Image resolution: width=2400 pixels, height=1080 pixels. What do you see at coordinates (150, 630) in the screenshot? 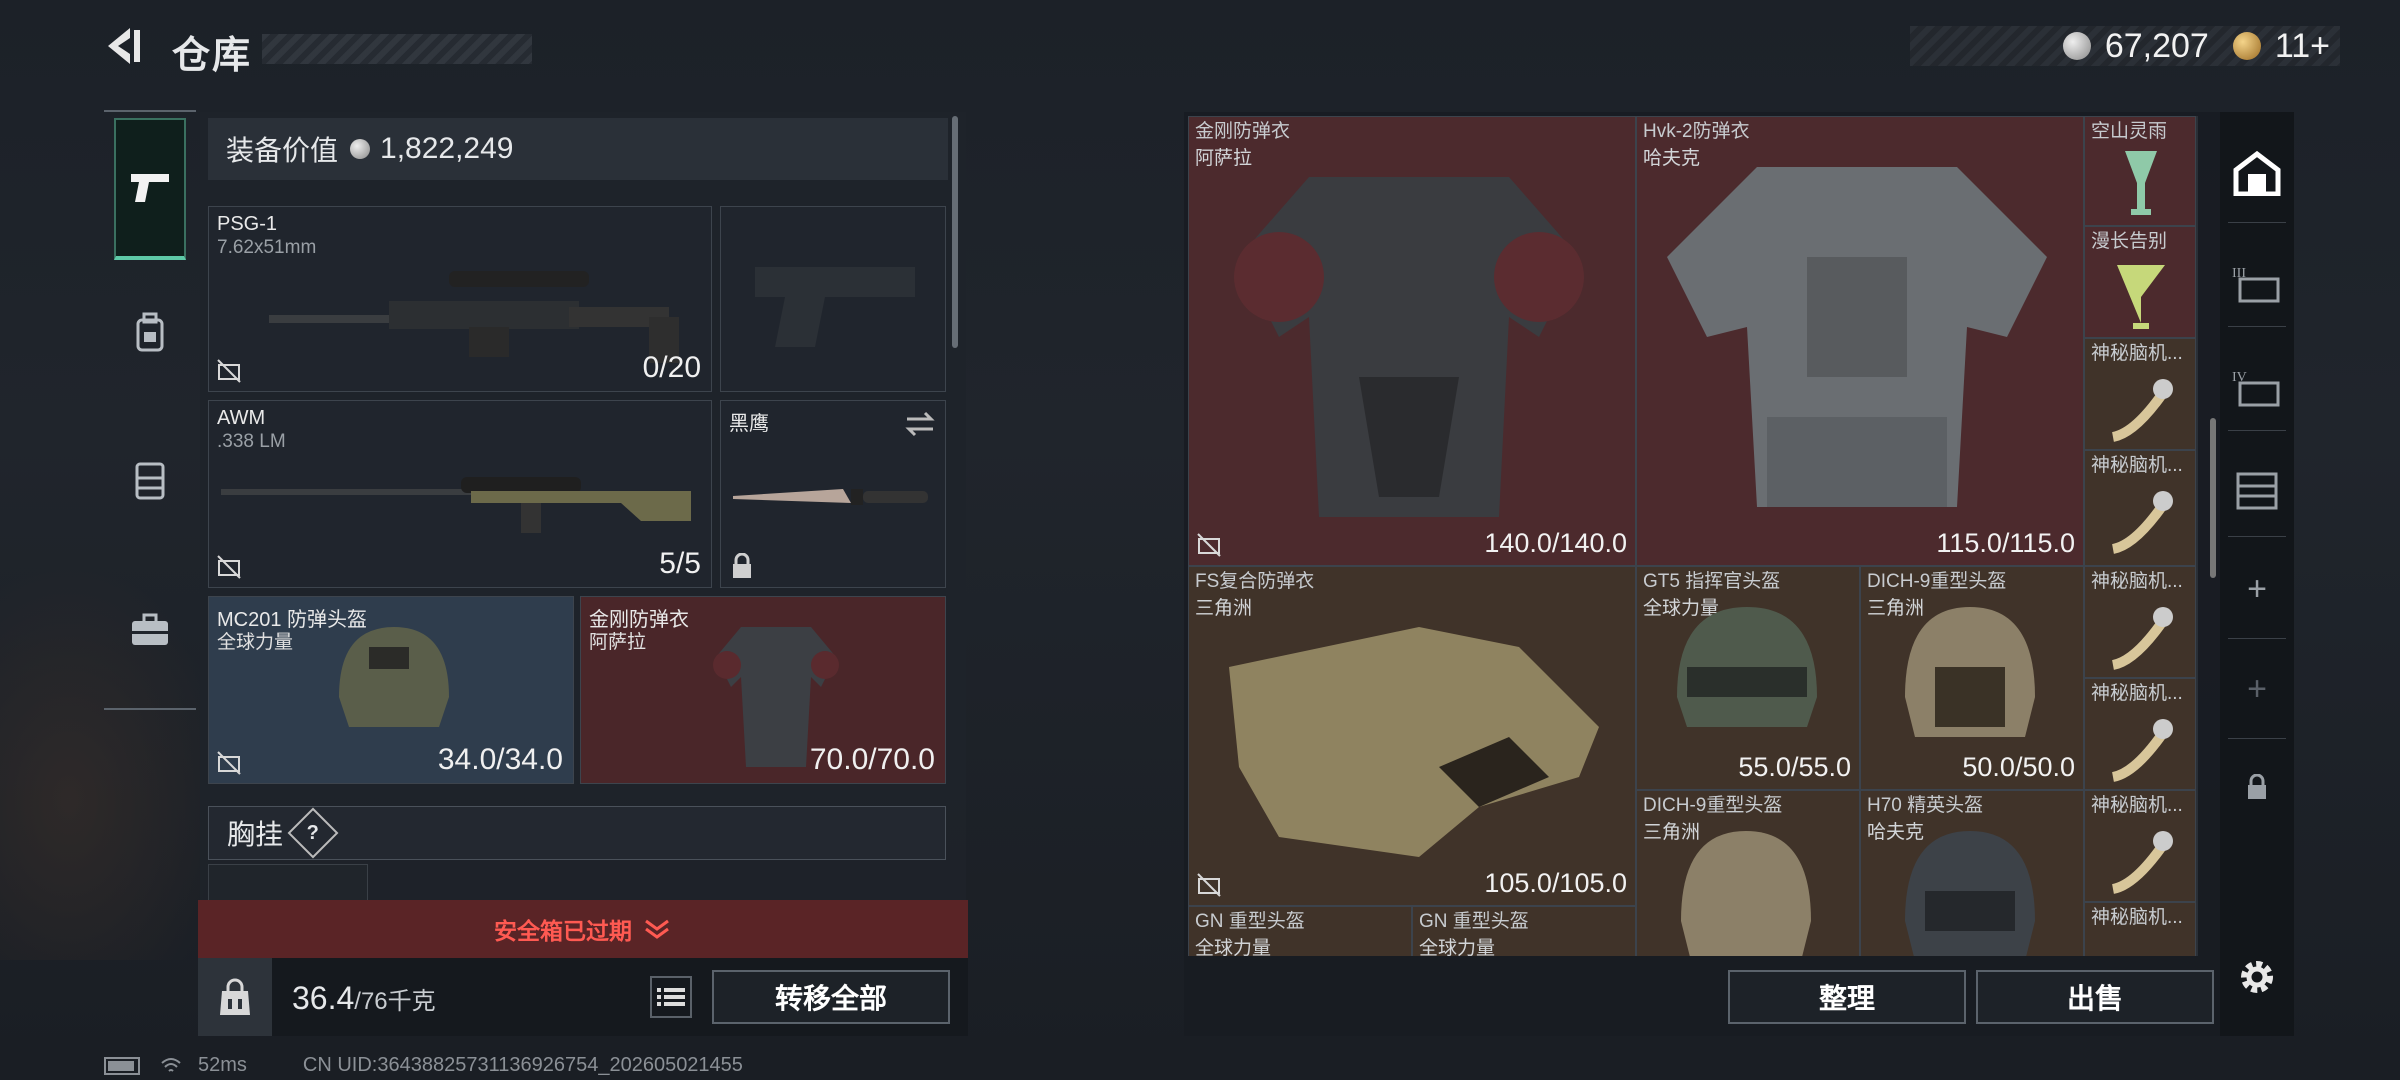
I see `rail-item-toolbox` at bounding box center [150, 630].